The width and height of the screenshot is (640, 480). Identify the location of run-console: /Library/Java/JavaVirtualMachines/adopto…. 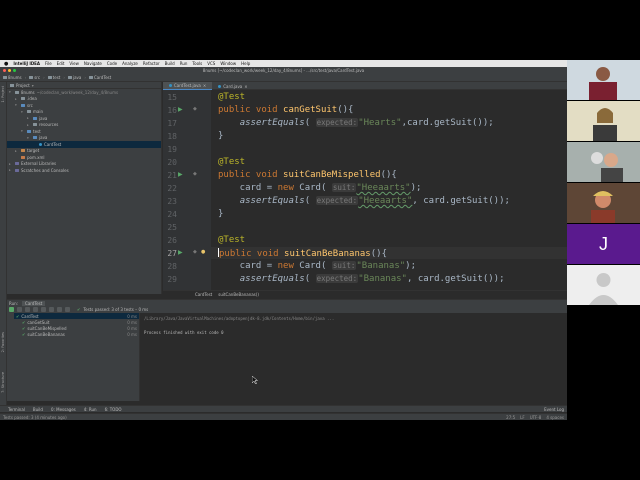
(354, 357).